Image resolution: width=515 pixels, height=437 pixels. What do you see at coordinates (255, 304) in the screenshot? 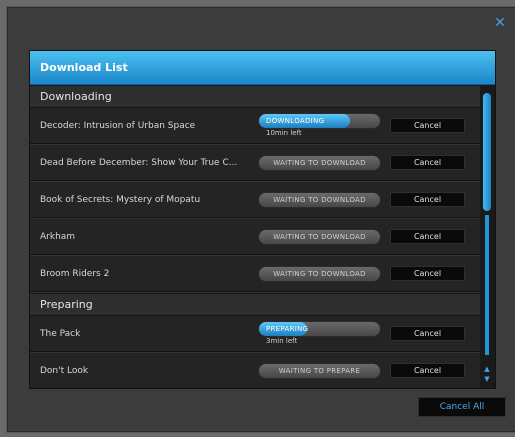
I see `section-header-preparing: Preparing` at bounding box center [255, 304].